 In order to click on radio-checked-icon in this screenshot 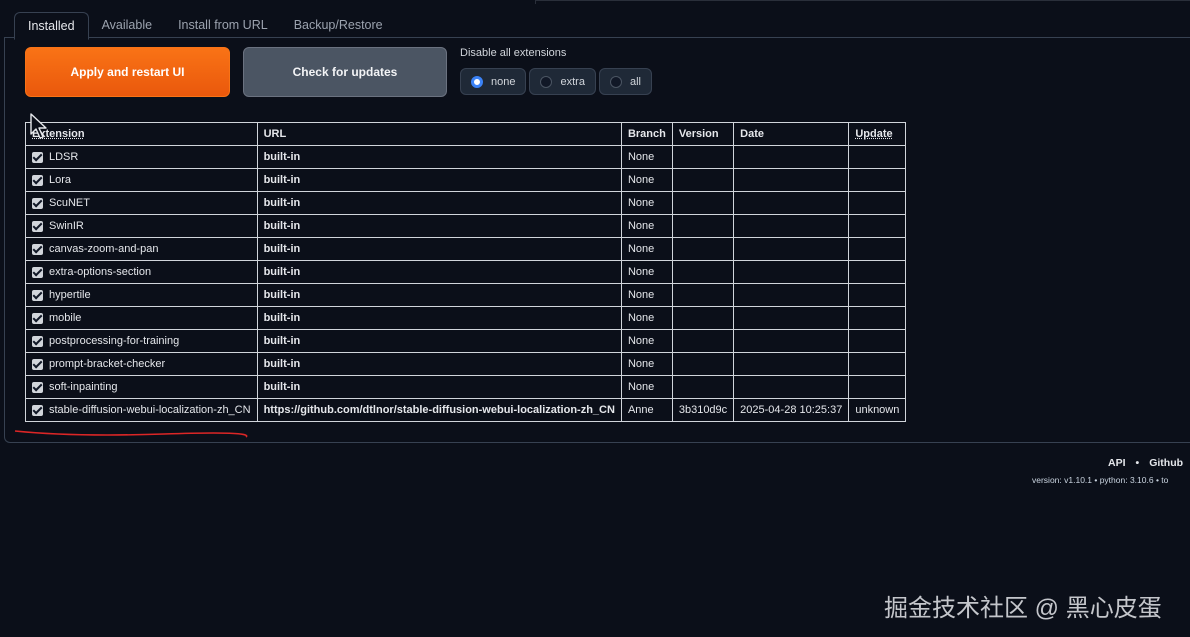, I will do `click(477, 81)`.